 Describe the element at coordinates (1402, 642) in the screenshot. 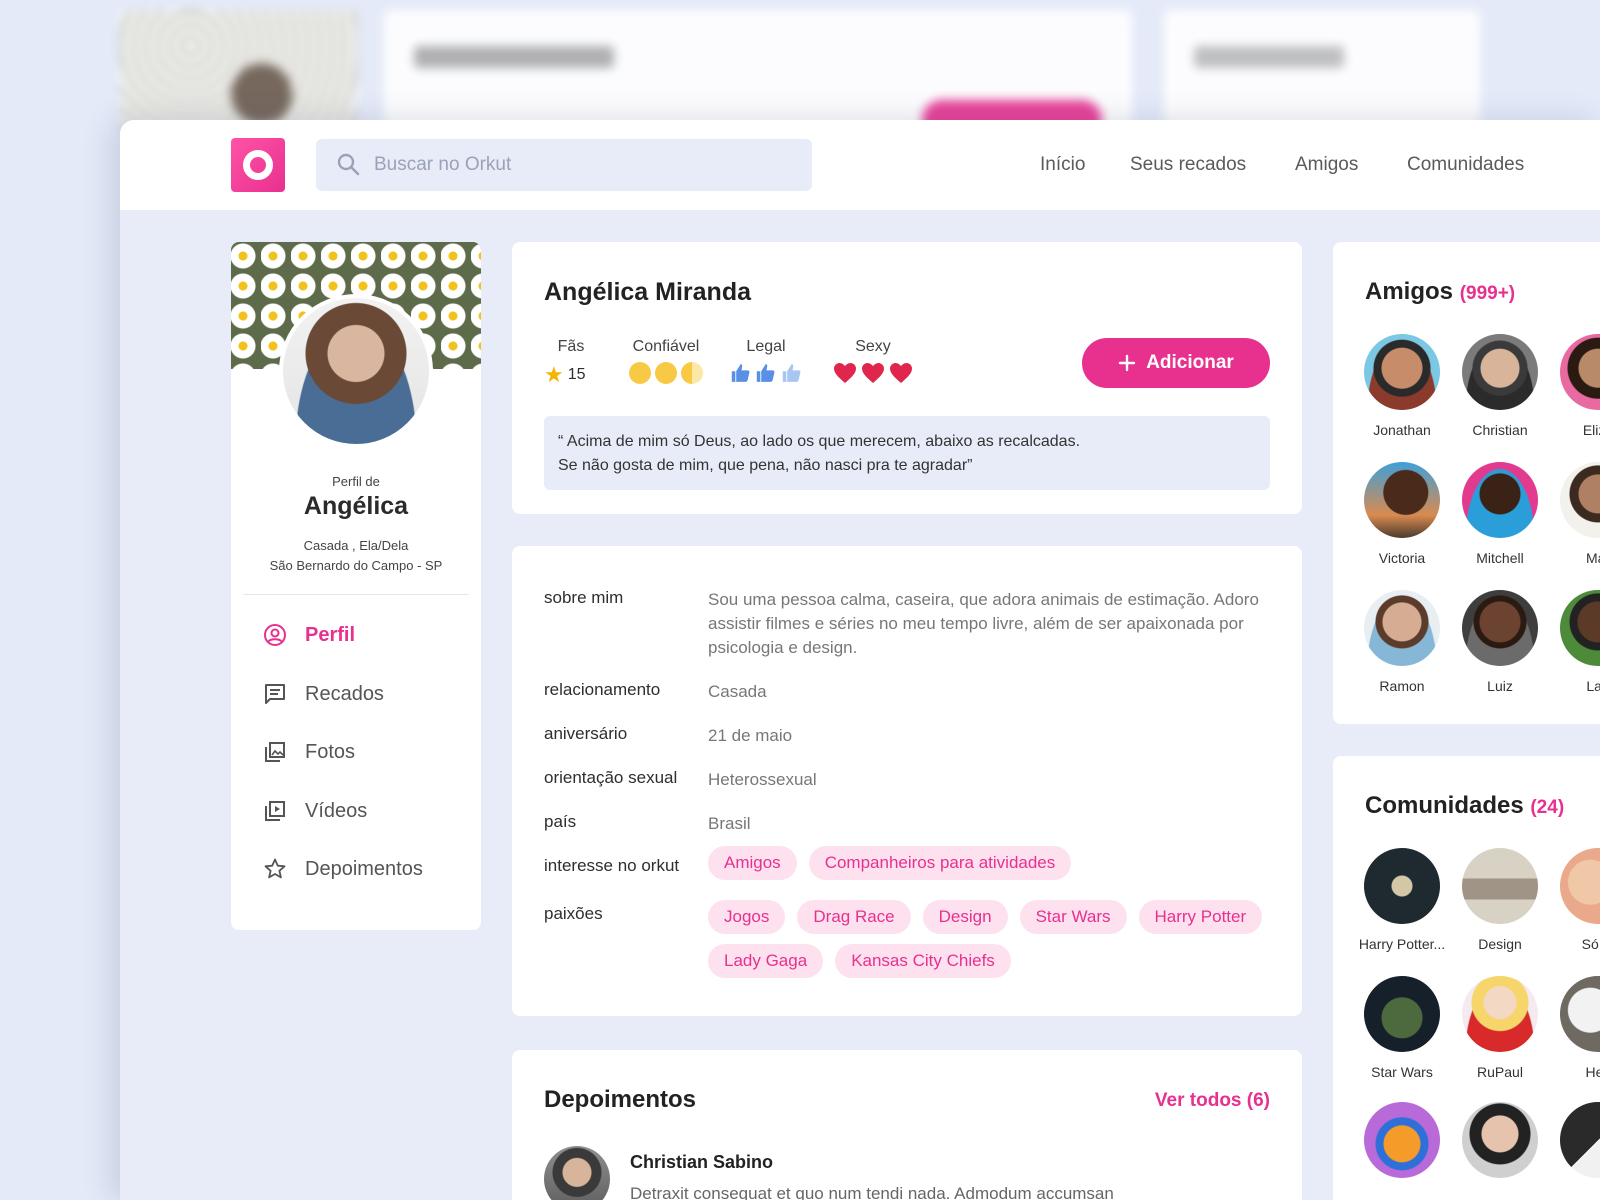

I see `friend-item: Ramon` at that location.